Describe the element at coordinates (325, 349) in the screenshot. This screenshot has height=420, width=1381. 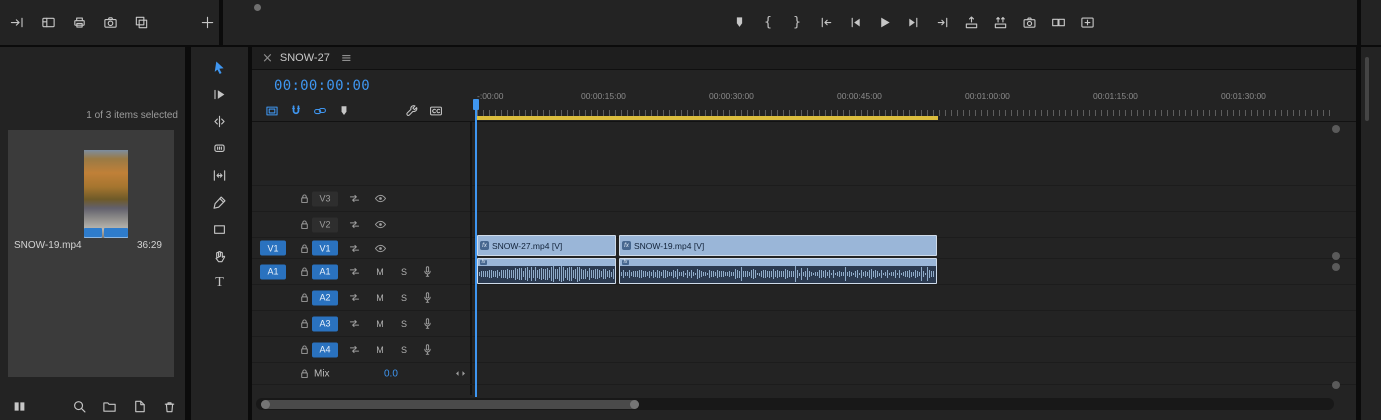
I see `track-target-a4: A4` at that location.